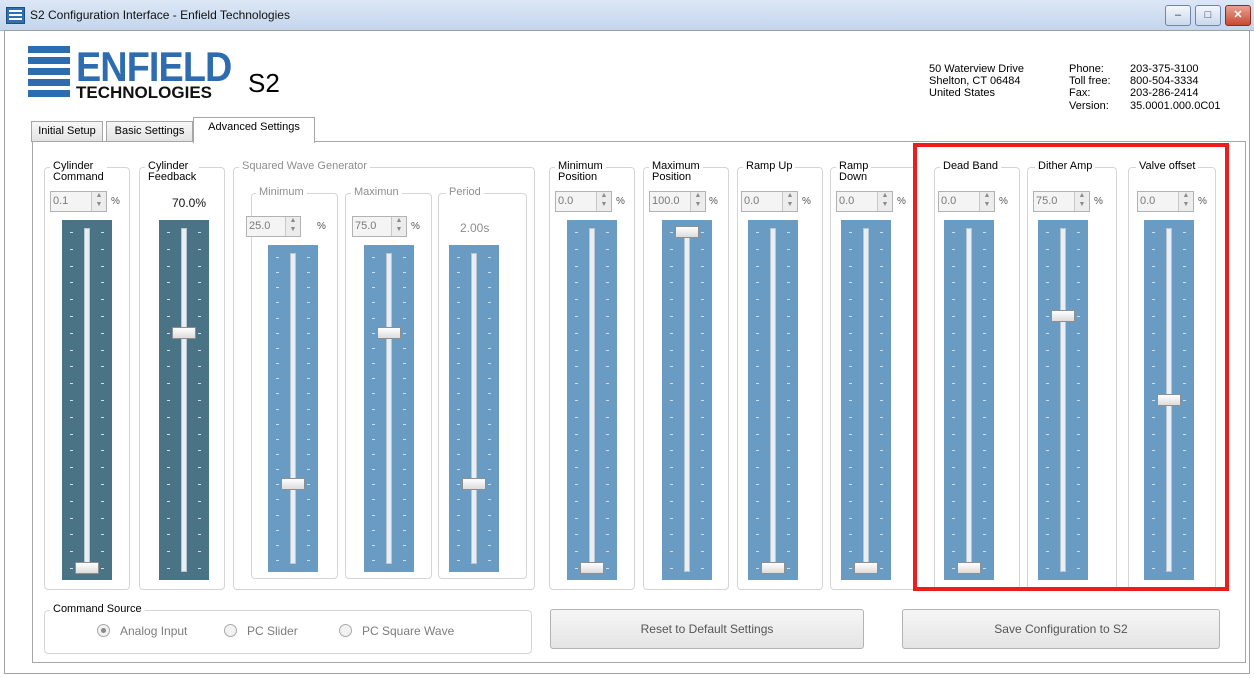 The image size is (1254, 678). I want to click on tab-panel-left-border, so click(32, 402).